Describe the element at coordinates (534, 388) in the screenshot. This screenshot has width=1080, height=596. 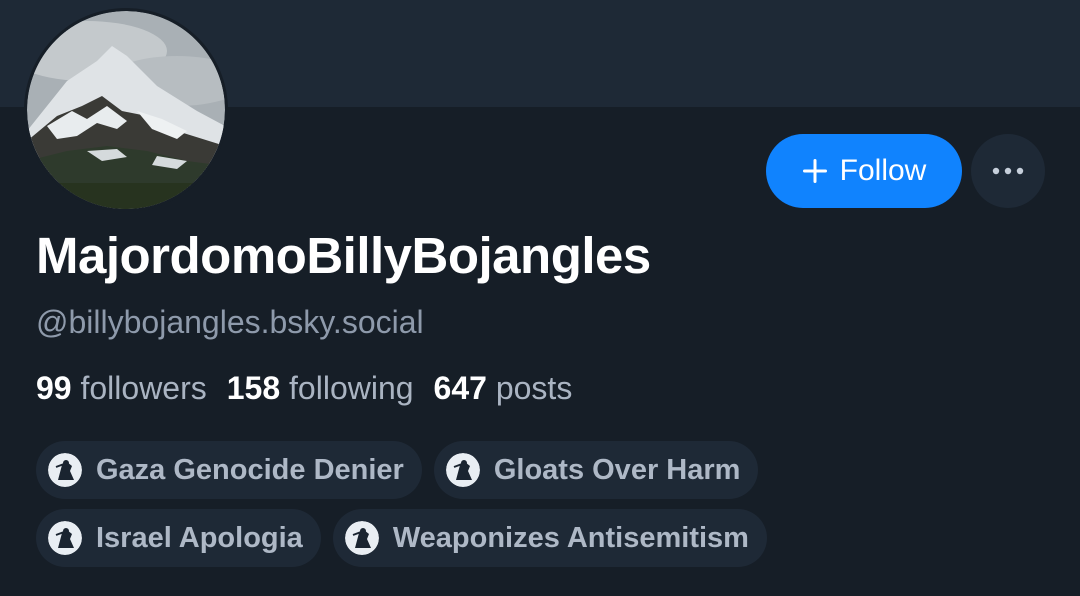
I see `posts-label: posts` at that location.